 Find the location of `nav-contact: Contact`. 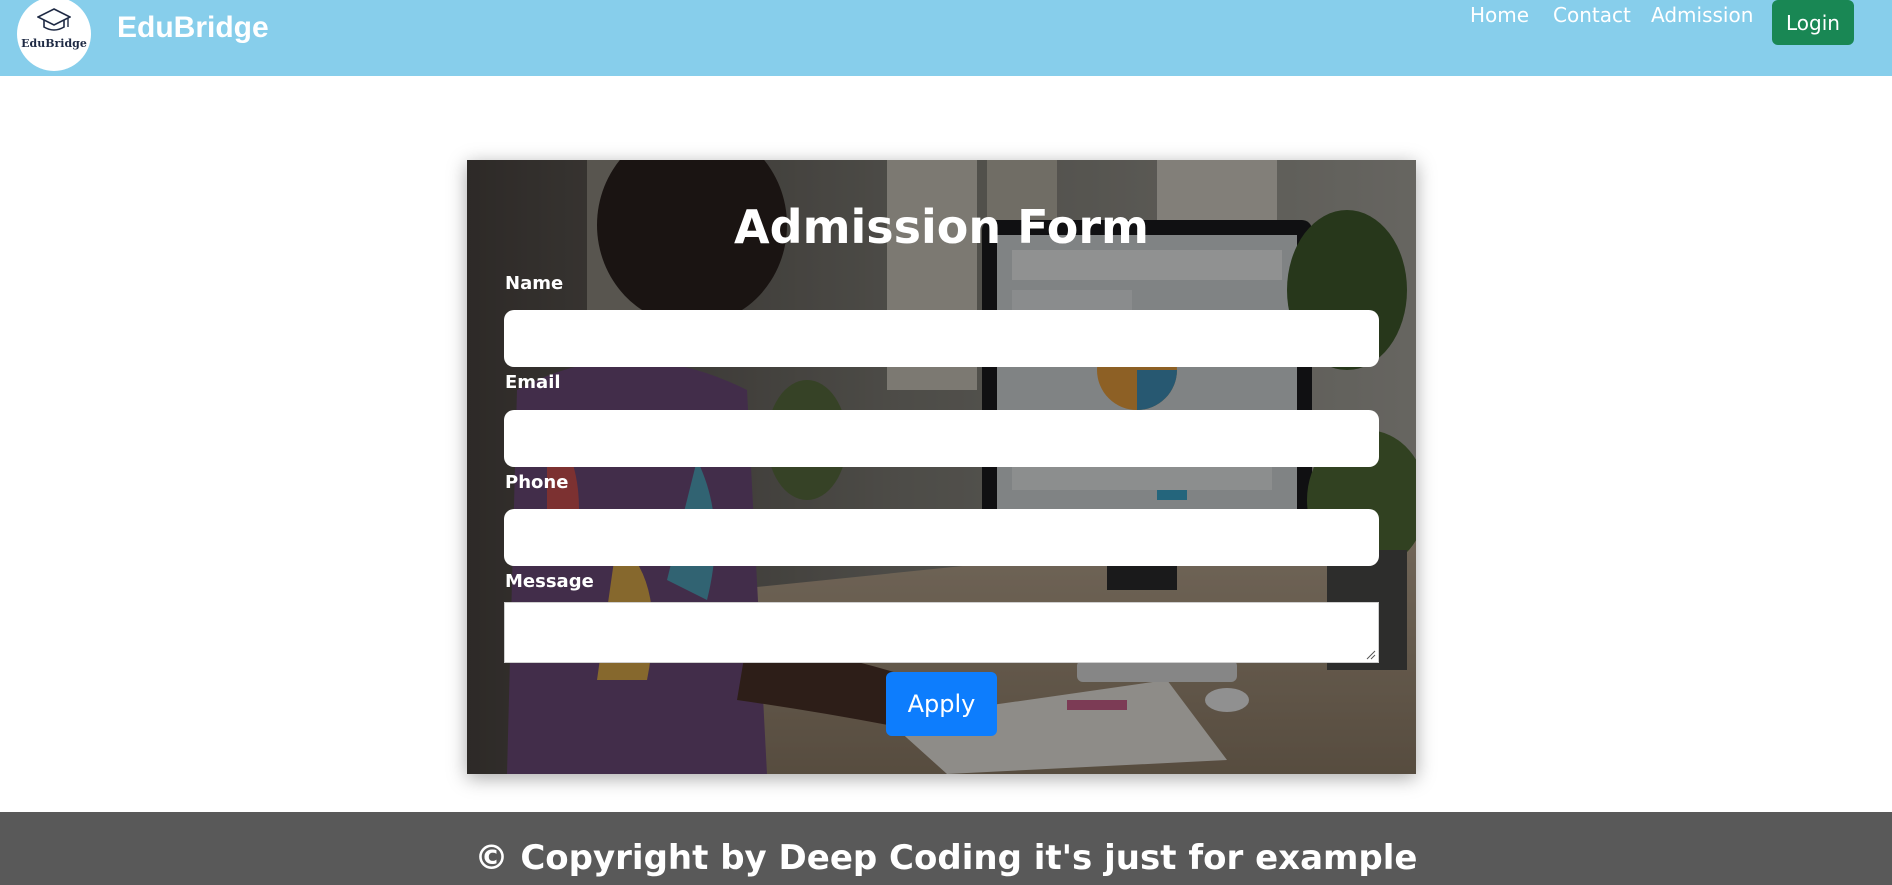

nav-contact: Contact is located at coordinates (1592, 15).